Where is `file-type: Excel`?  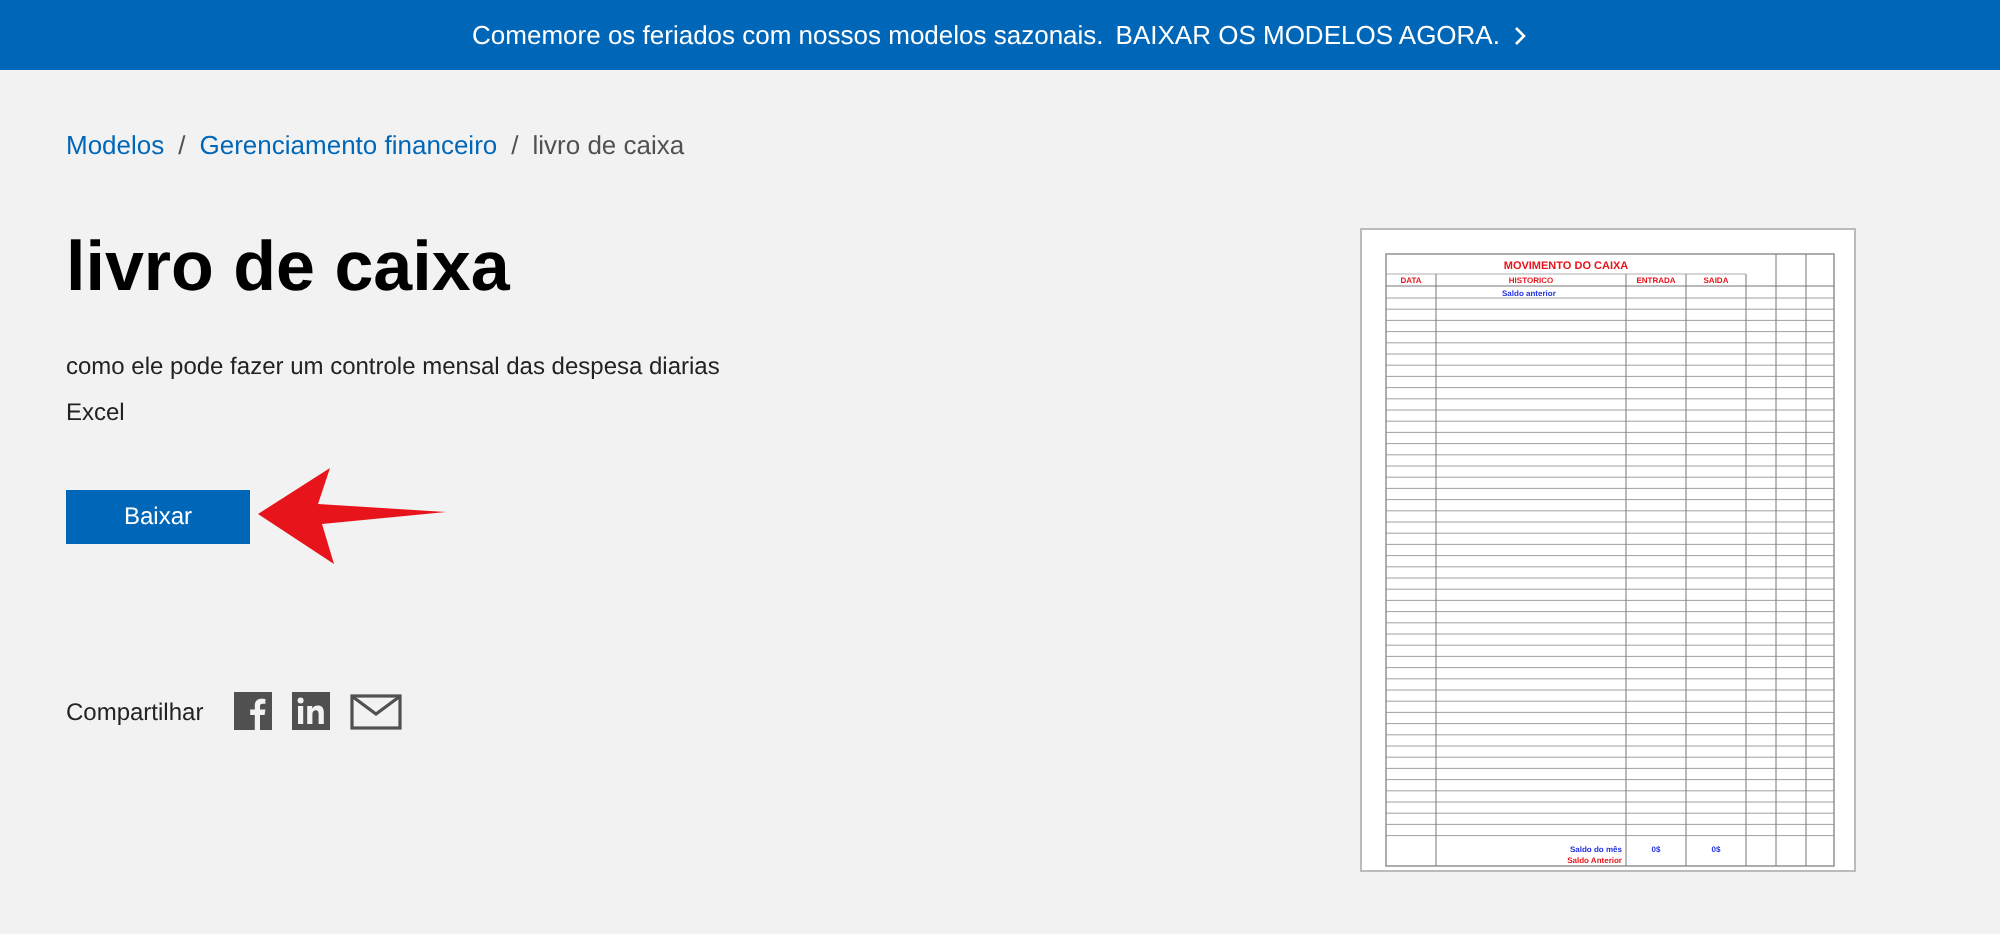
file-type: Excel is located at coordinates (96, 412).